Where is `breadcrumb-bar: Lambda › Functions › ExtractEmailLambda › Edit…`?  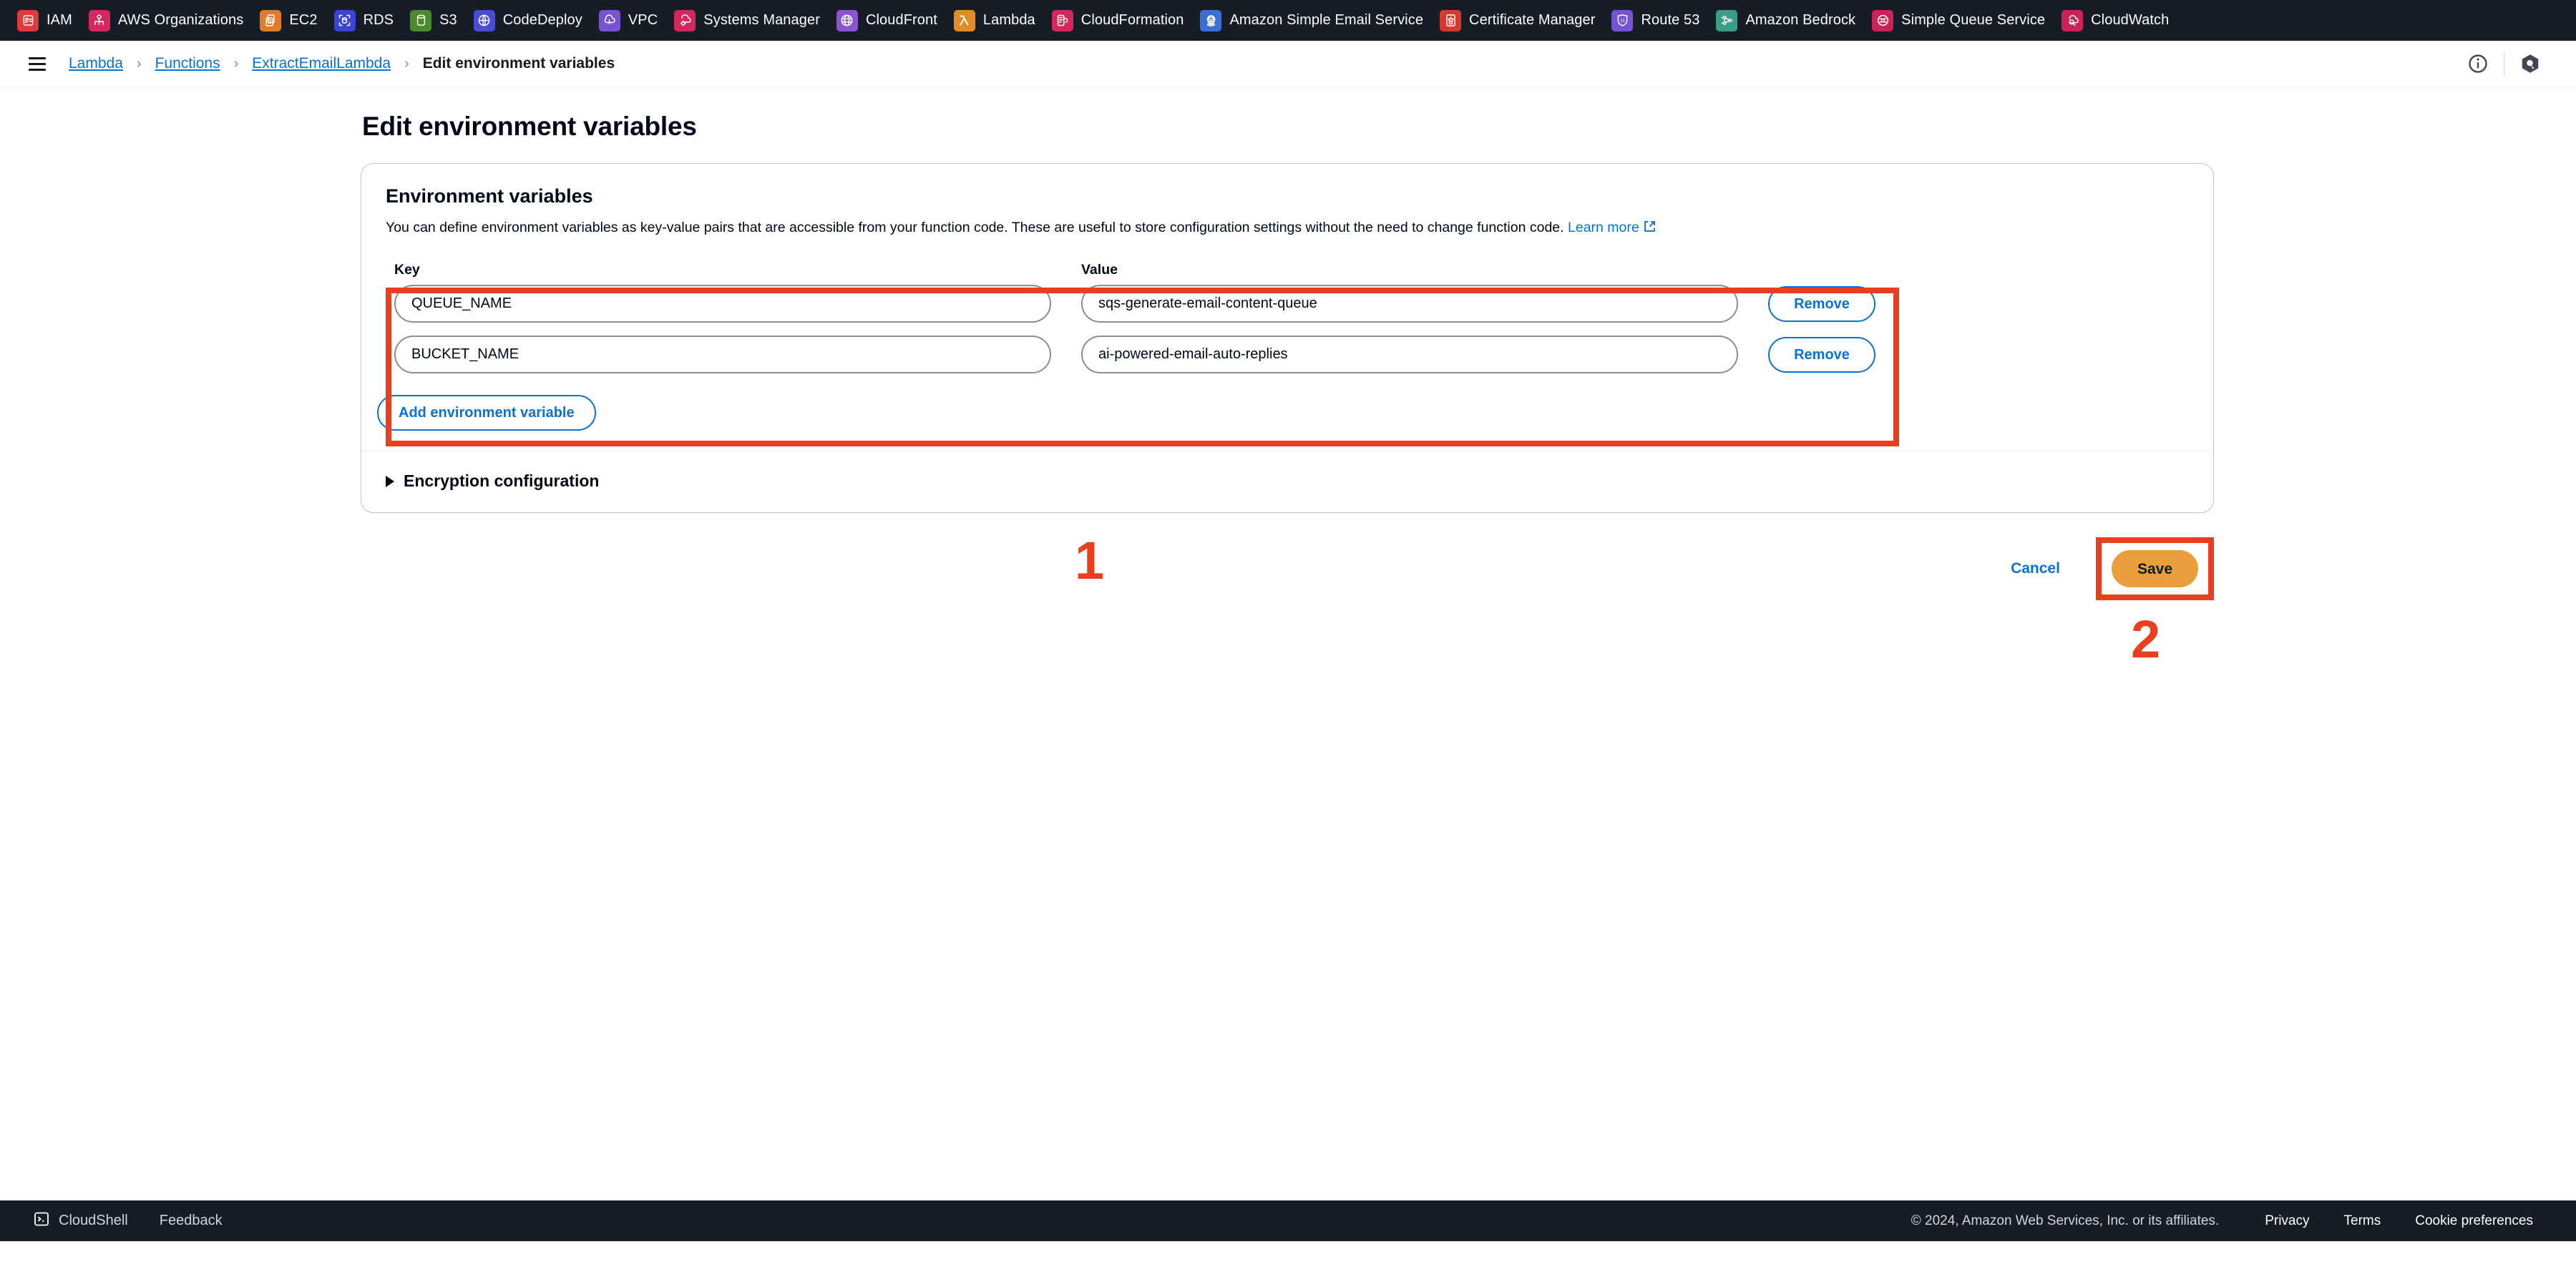
breadcrumb-bar: Lambda › Functions › ExtractEmailLambda › Edit… is located at coordinates (1288, 64).